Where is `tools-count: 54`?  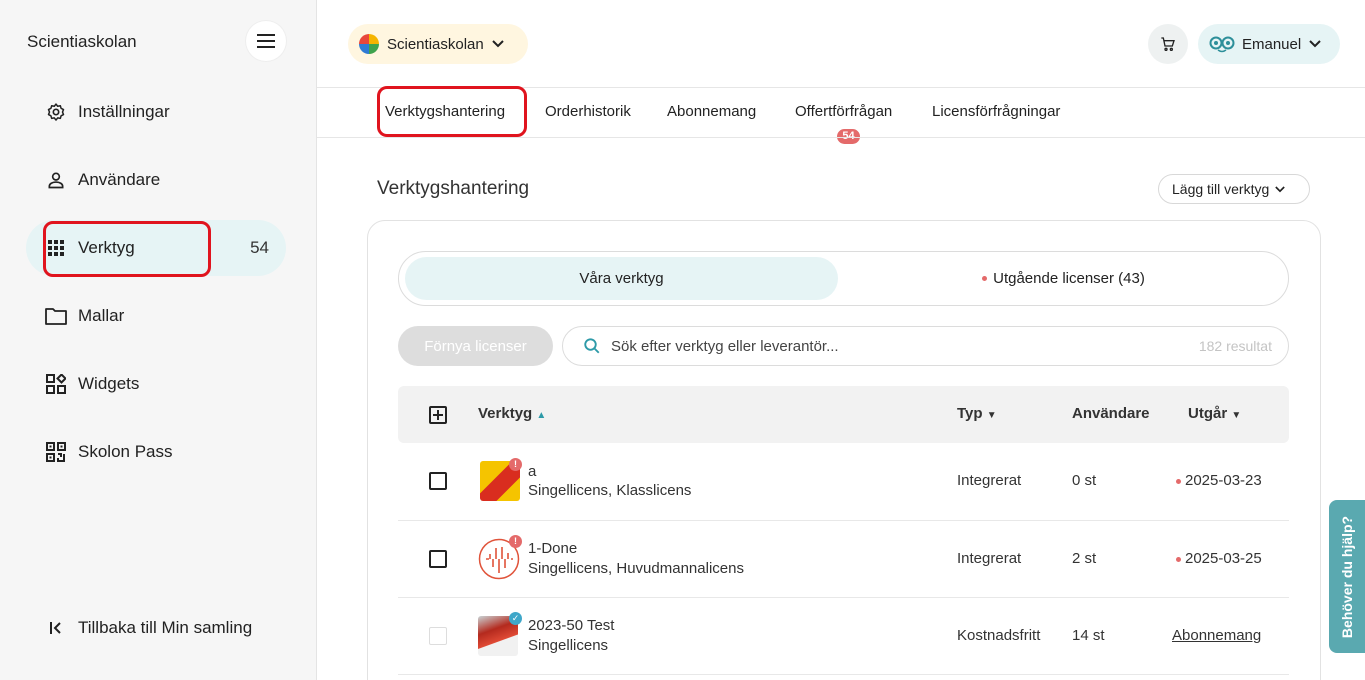
tools-count: 54 is located at coordinates (259, 247).